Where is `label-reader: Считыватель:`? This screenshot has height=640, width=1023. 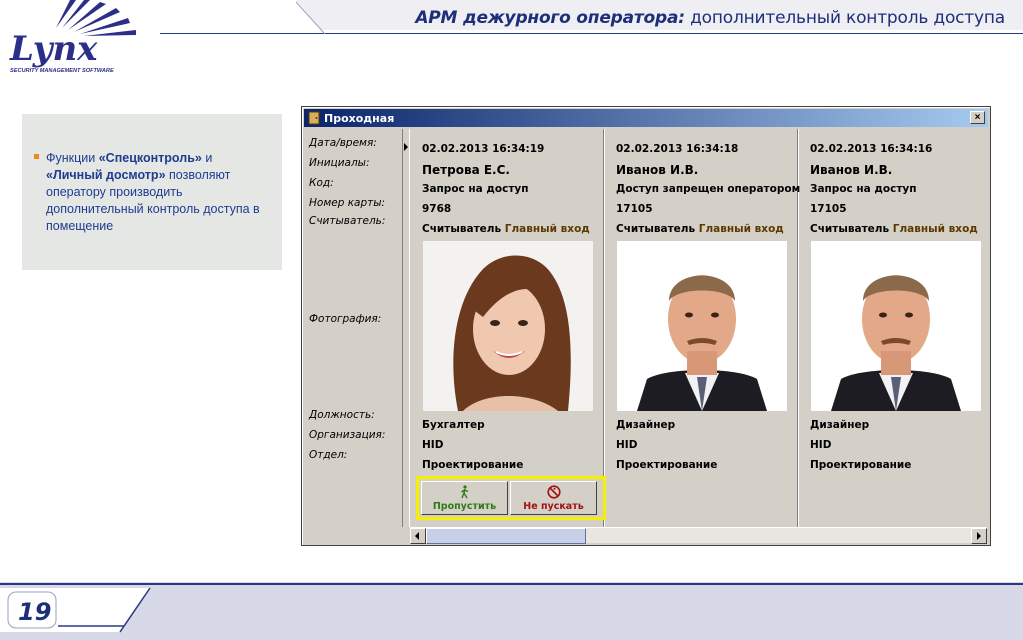 label-reader: Считыватель: is located at coordinates (347, 221).